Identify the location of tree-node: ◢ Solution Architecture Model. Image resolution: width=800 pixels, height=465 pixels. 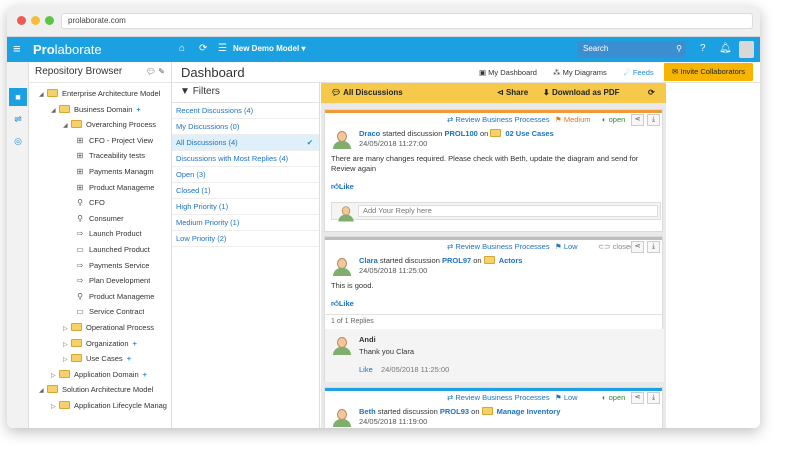
(96, 389).